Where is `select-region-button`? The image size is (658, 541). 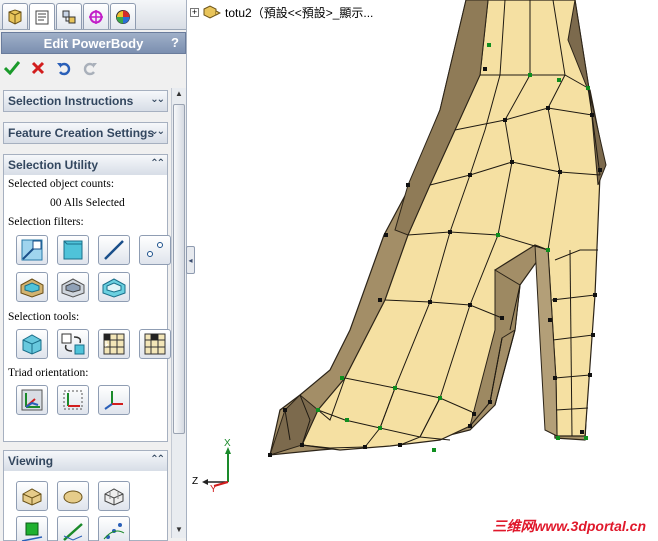
select-region-button is located at coordinates (155, 344).